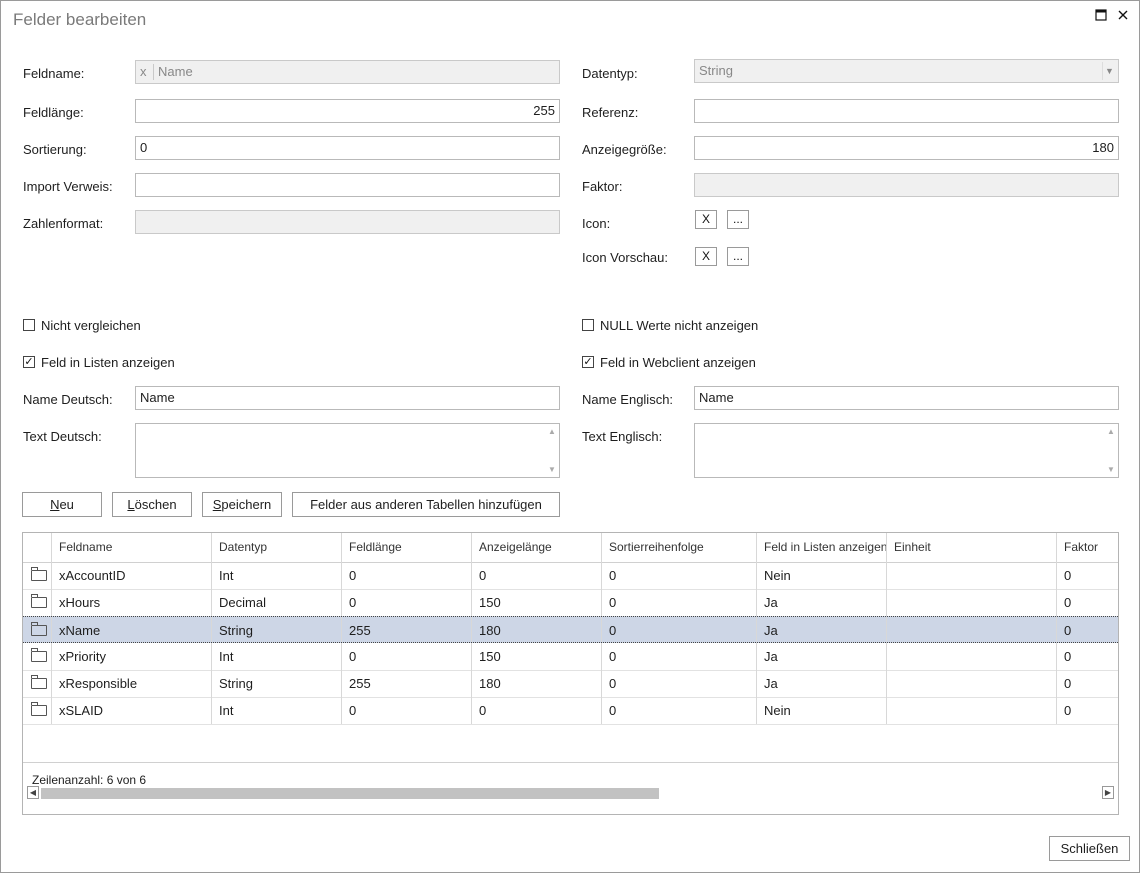 This screenshot has width=1140, height=873. I want to click on table-row: xName String 255 180 0 Ja 0, so click(570, 629).